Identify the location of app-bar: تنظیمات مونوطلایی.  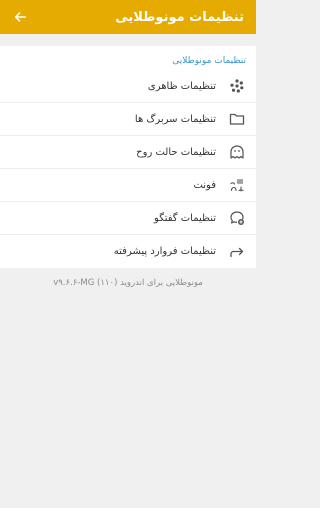
(128, 17).